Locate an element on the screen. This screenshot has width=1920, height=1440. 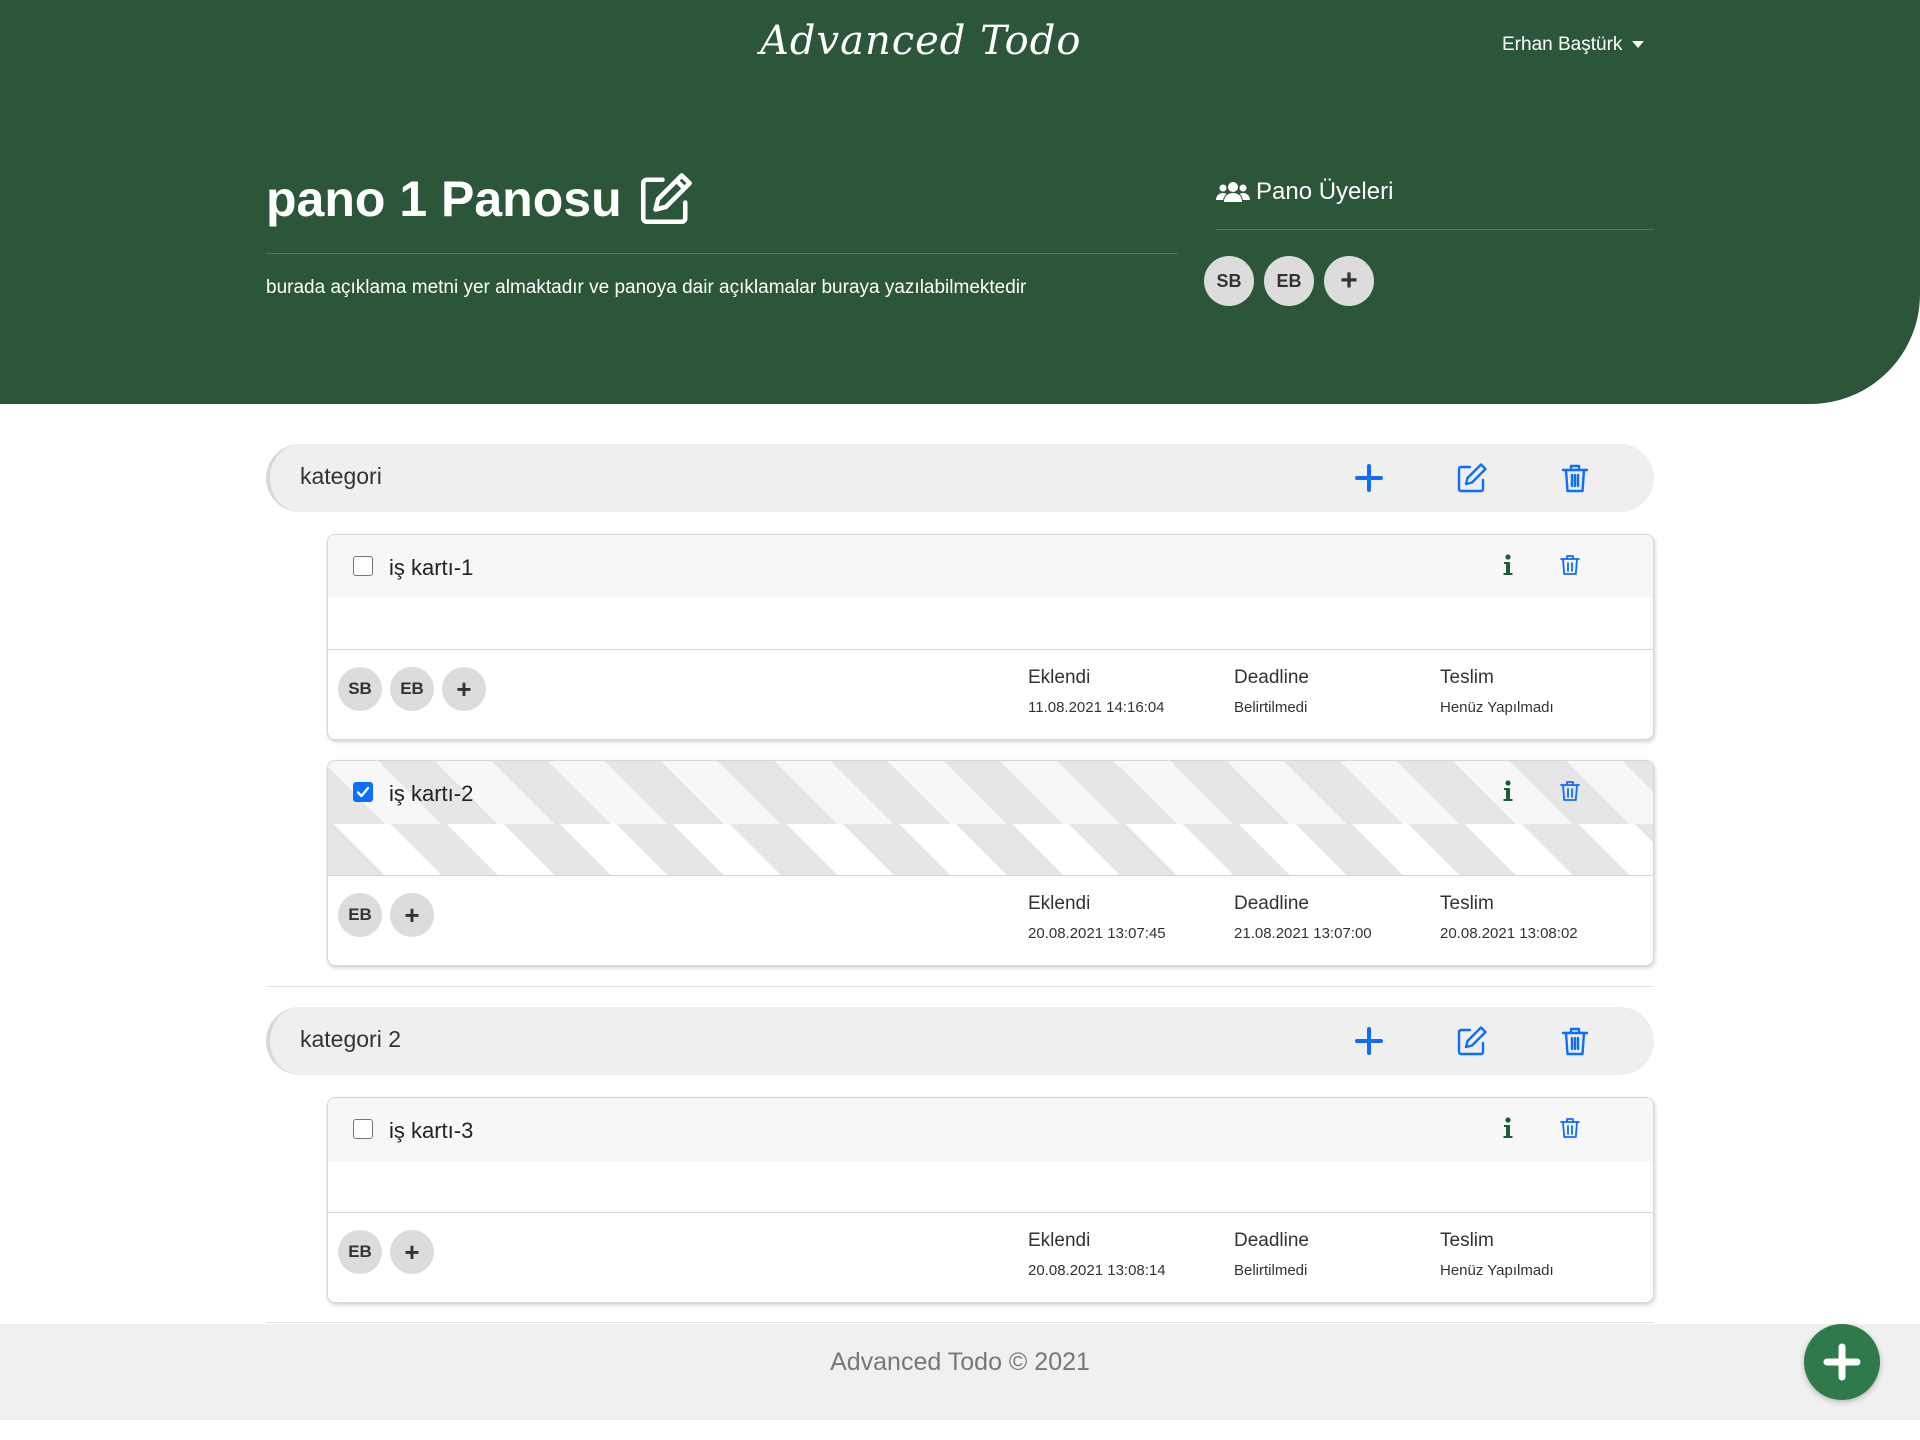
board-members: SB EB + is located at coordinates (1289, 281).